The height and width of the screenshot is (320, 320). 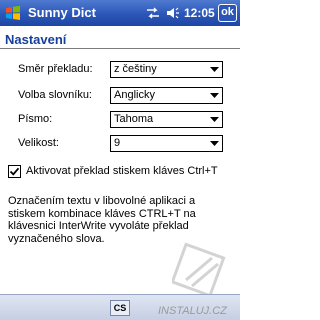 I want to click on font-select: Tahoma, so click(x=166, y=119).